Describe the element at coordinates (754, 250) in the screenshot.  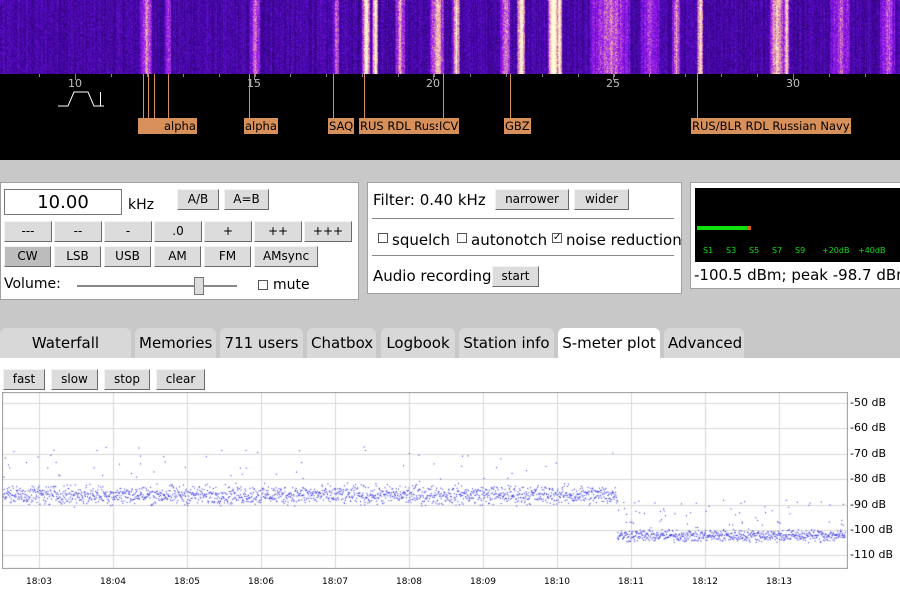
I see `smeter-scale-label: S5` at that location.